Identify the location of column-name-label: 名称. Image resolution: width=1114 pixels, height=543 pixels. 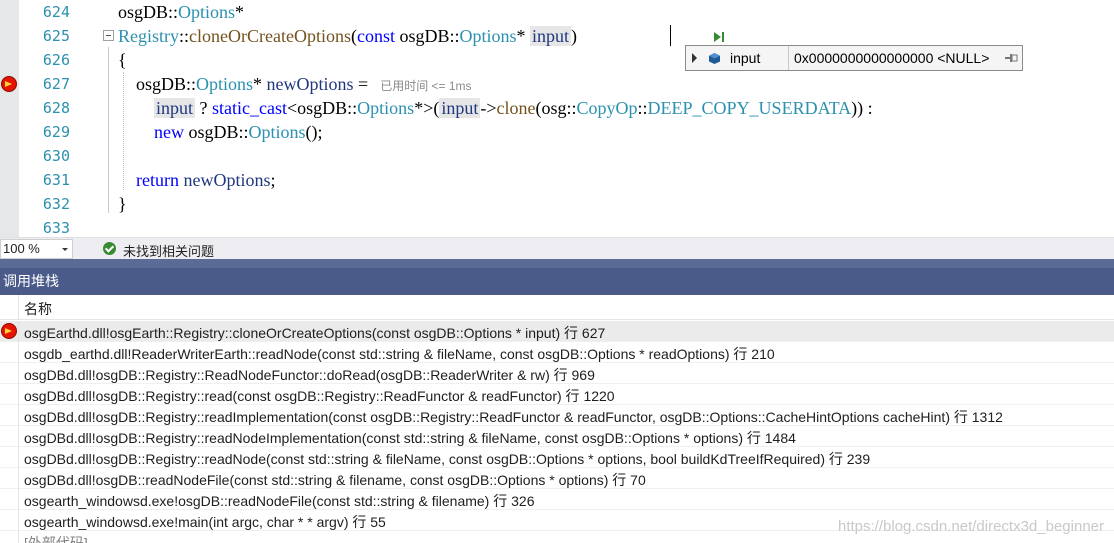
(38, 309).